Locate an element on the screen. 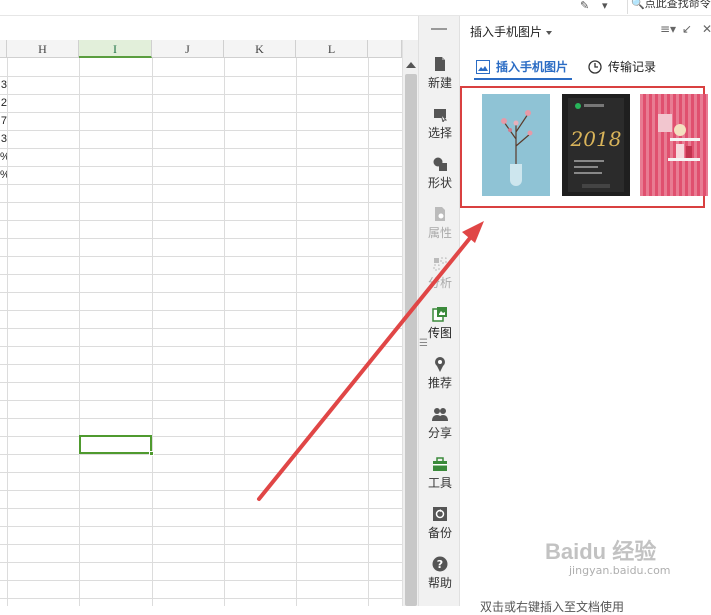 The image size is (711, 615). shape-icon is located at coordinates (440, 164).